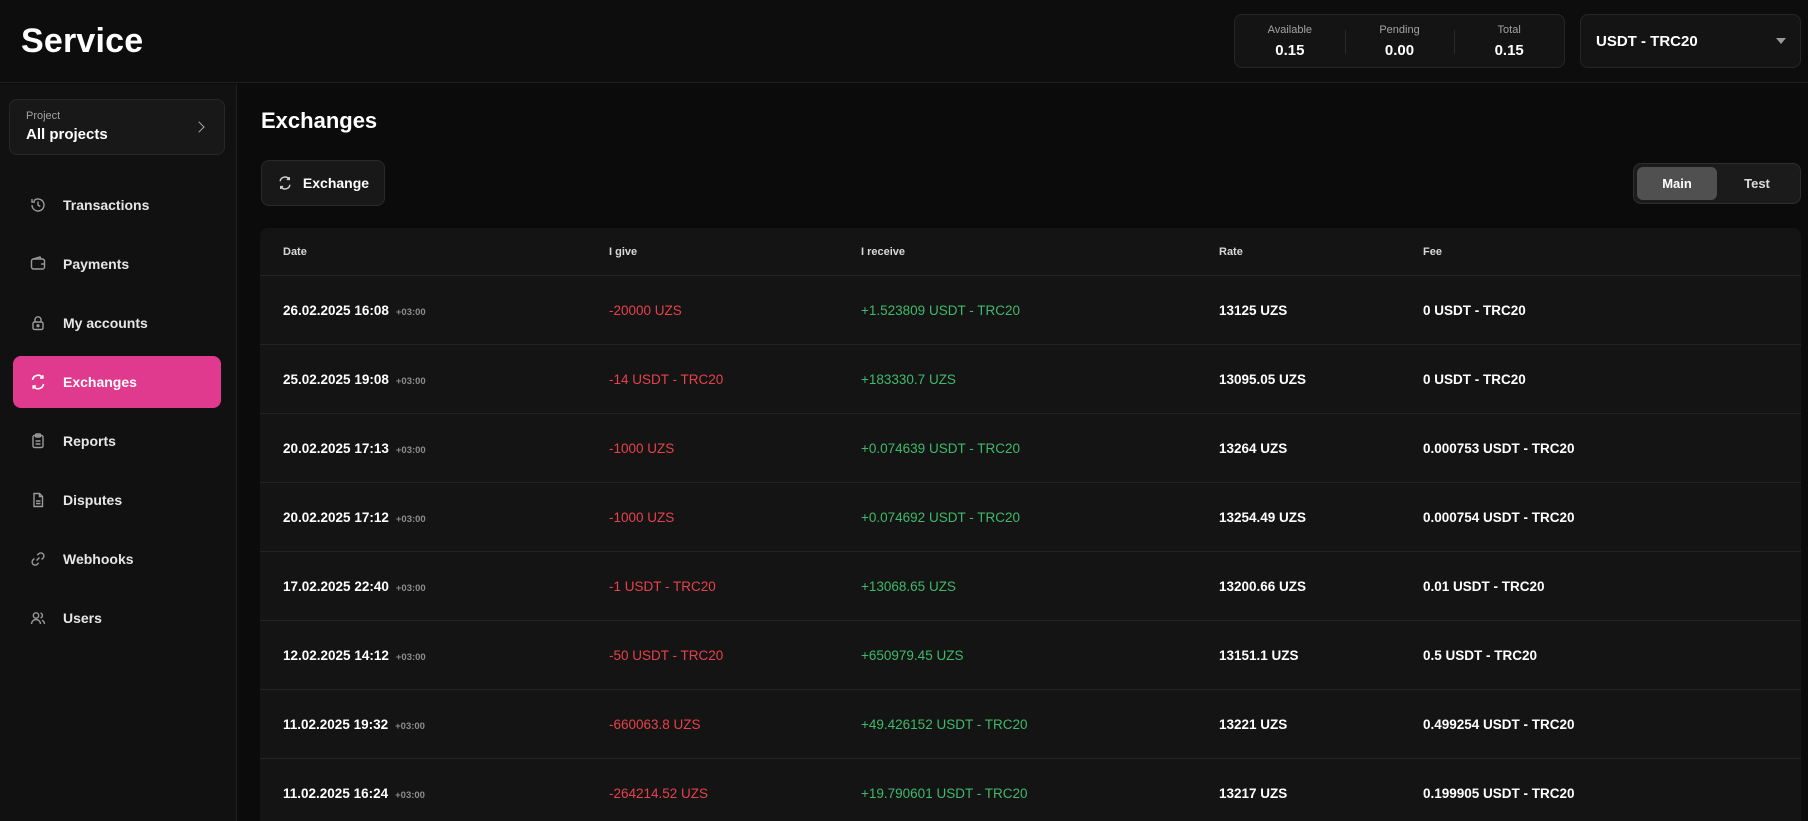  Describe the element at coordinates (1499, 793) in the screenshot. I see `cell-fee: 0.199905 USDT - TRC20` at that location.